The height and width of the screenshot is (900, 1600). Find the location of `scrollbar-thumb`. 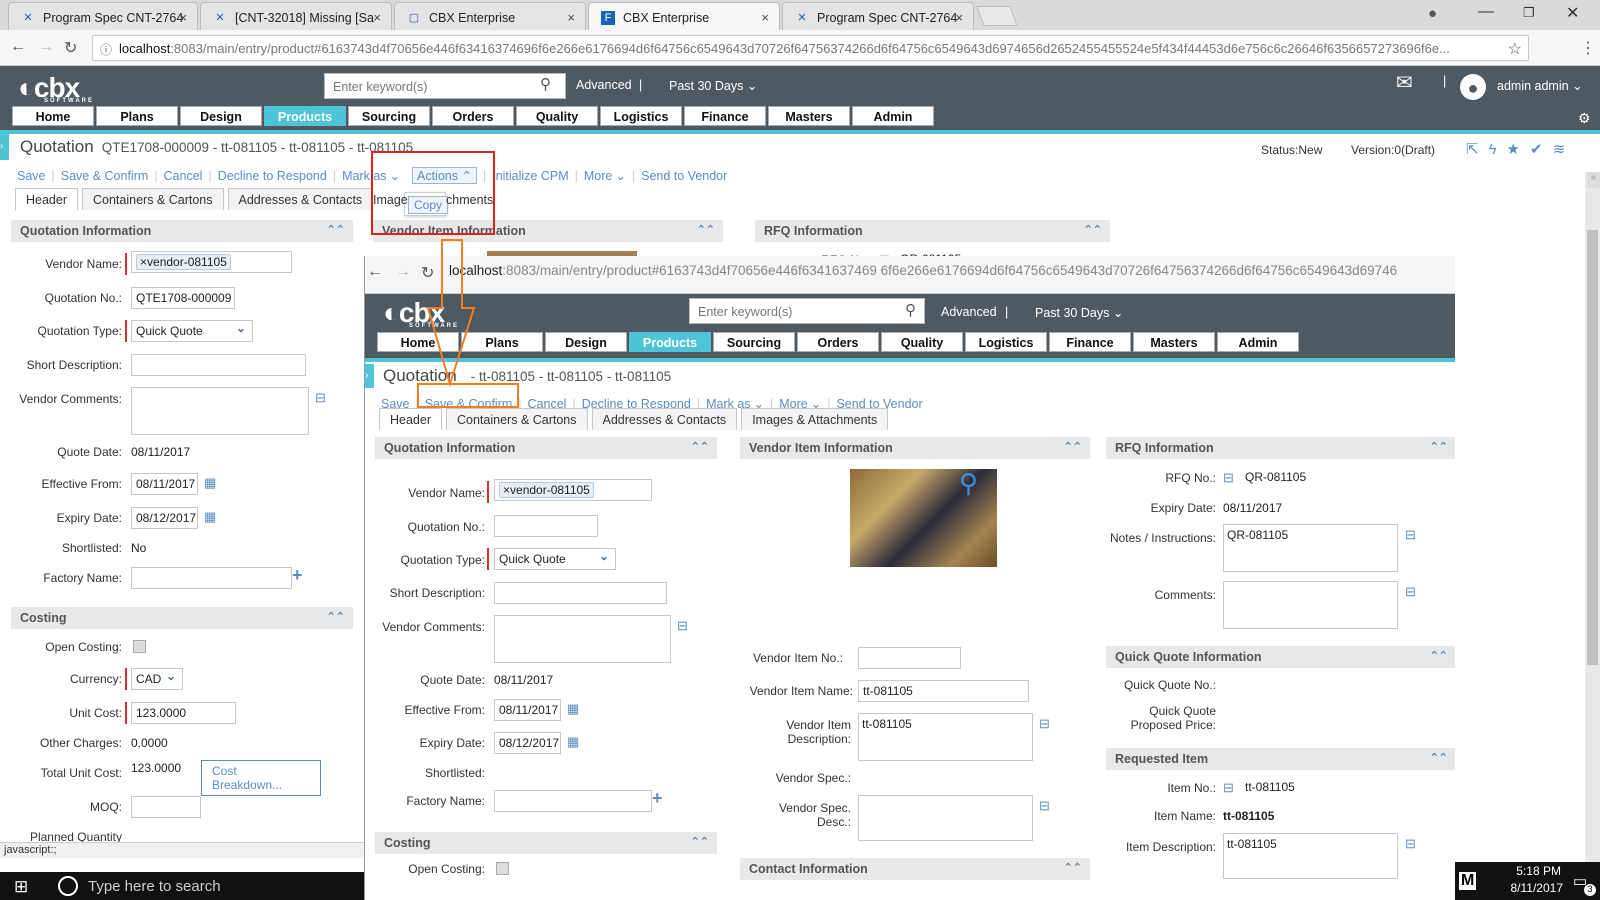

scrollbar-thumb is located at coordinates (1592, 447).